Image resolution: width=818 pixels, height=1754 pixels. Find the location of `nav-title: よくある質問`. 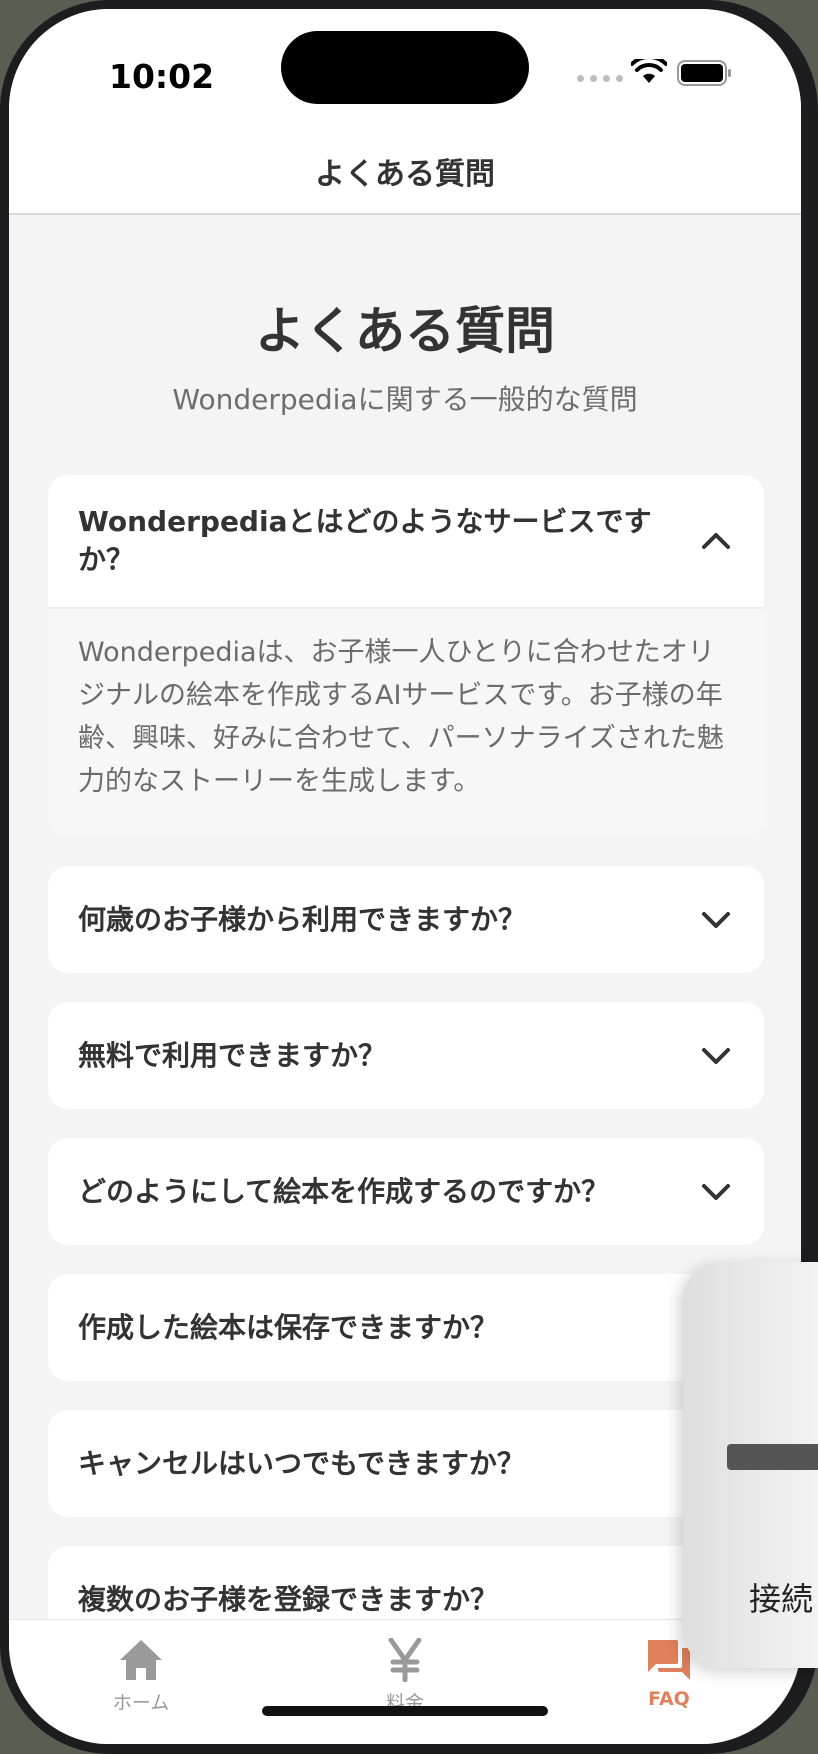

nav-title: よくある質問 is located at coordinates (405, 174).